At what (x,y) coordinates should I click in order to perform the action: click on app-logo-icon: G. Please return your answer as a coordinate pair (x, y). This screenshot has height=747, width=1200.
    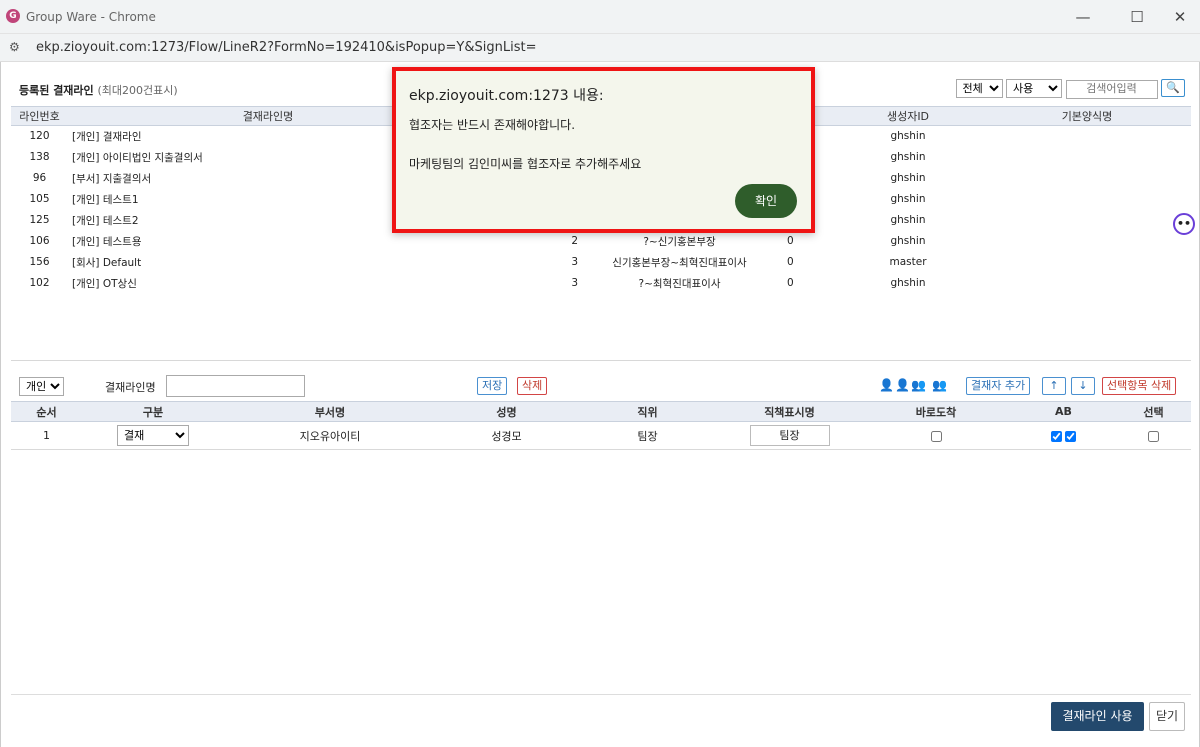
    Looking at the image, I should click on (13, 16).